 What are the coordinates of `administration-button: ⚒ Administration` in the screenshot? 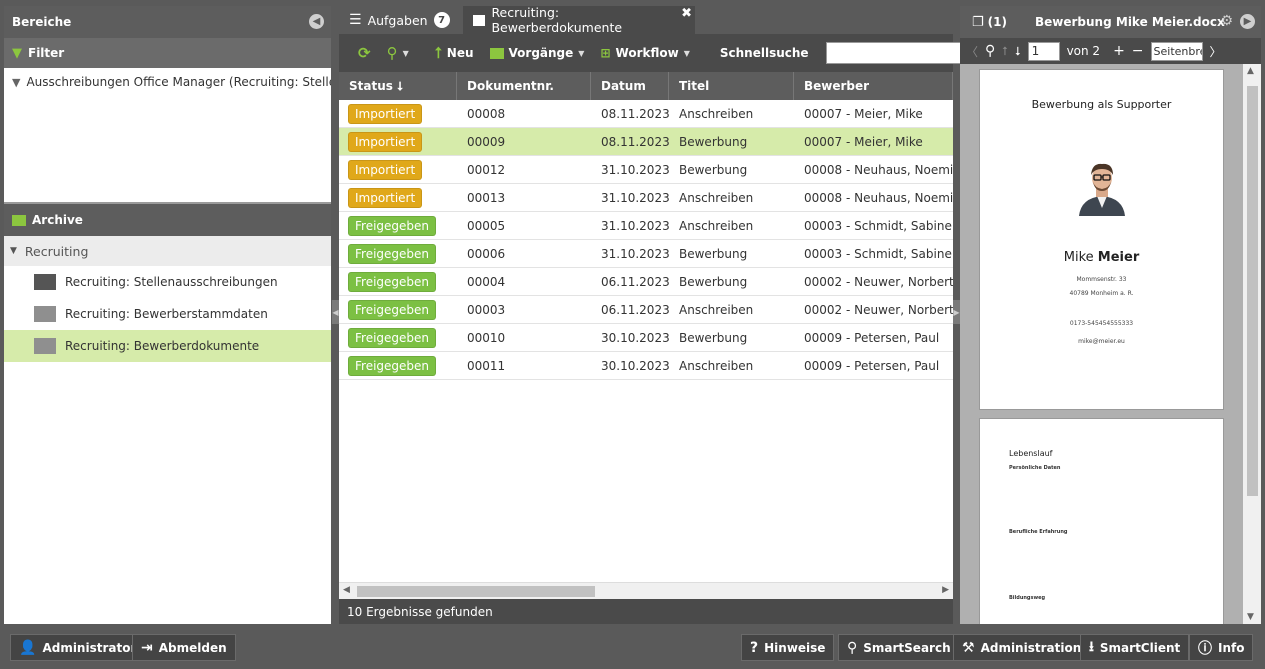 It's located at (1022, 647).